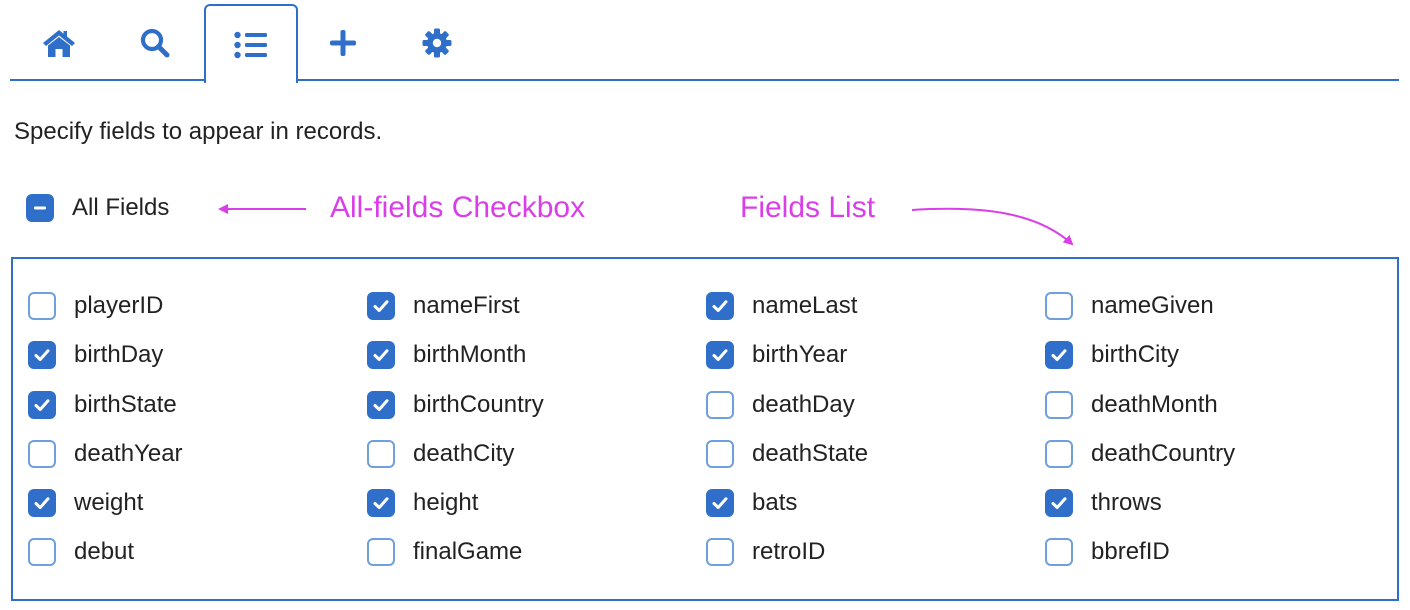 This screenshot has width=1410, height=610. I want to click on tab-home, so click(59, 43).